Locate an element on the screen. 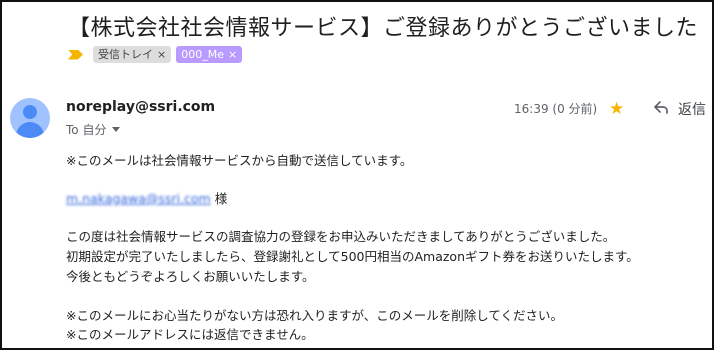  email-subject: 【株式会社社会情報サービス】ご登録ありがとうございました is located at coordinates (383, 28).